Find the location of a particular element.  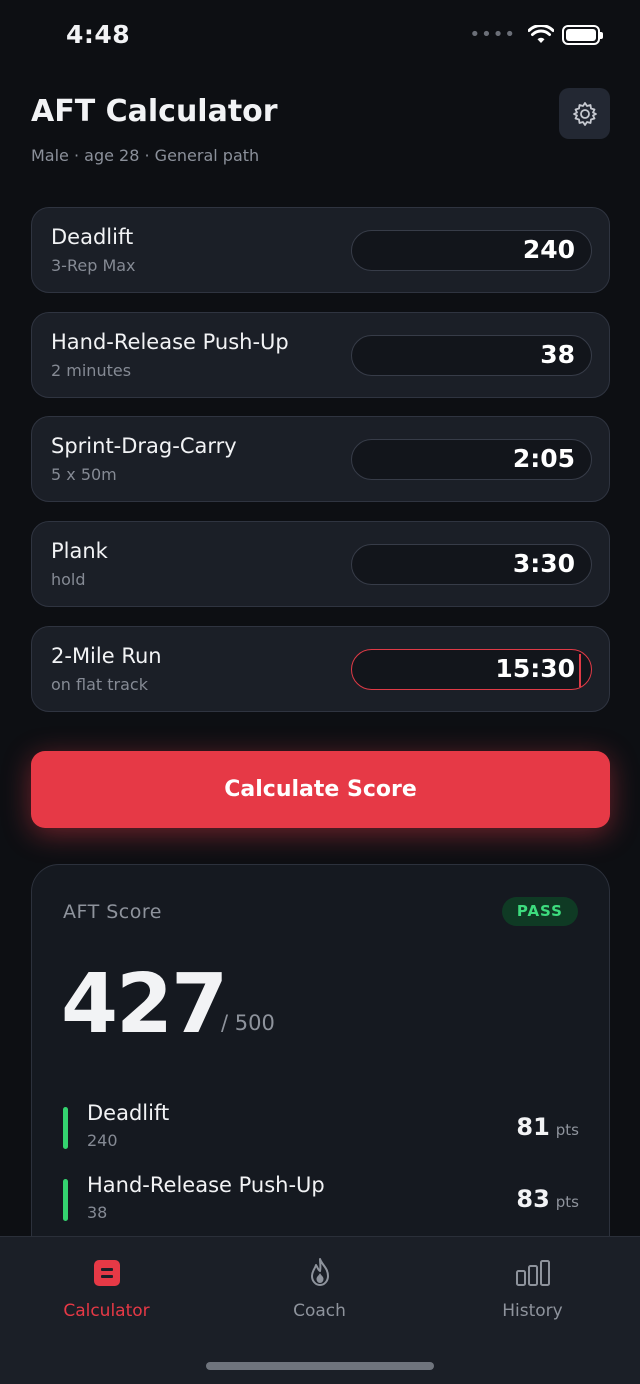

calculate-score-button: Calculate Score is located at coordinates (320, 789).